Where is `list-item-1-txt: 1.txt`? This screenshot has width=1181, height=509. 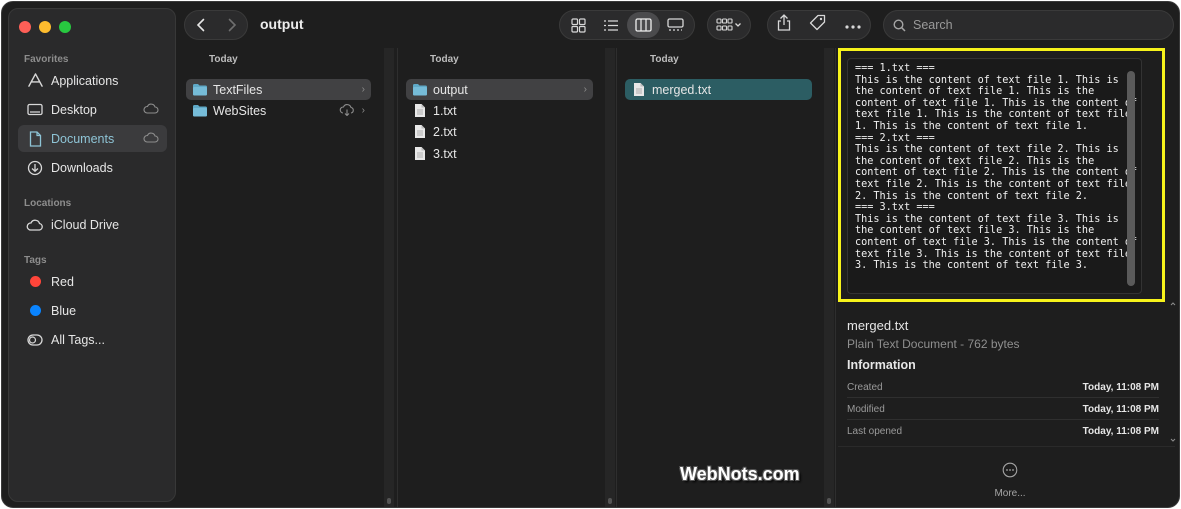 list-item-1-txt: 1.txt is located at coordinates (499, 110).